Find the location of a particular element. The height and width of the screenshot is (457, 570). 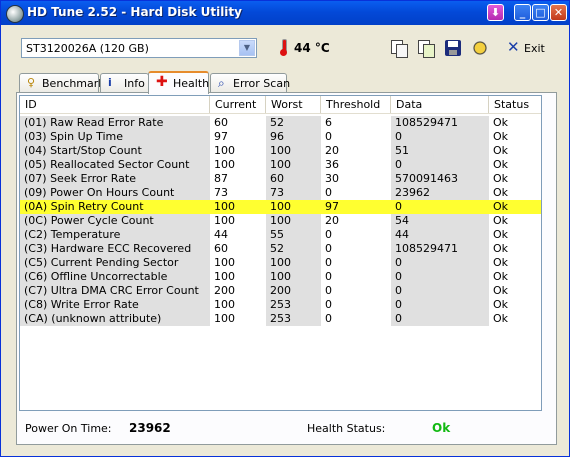

column-header-status: Status is located at coordinates (515, 105).